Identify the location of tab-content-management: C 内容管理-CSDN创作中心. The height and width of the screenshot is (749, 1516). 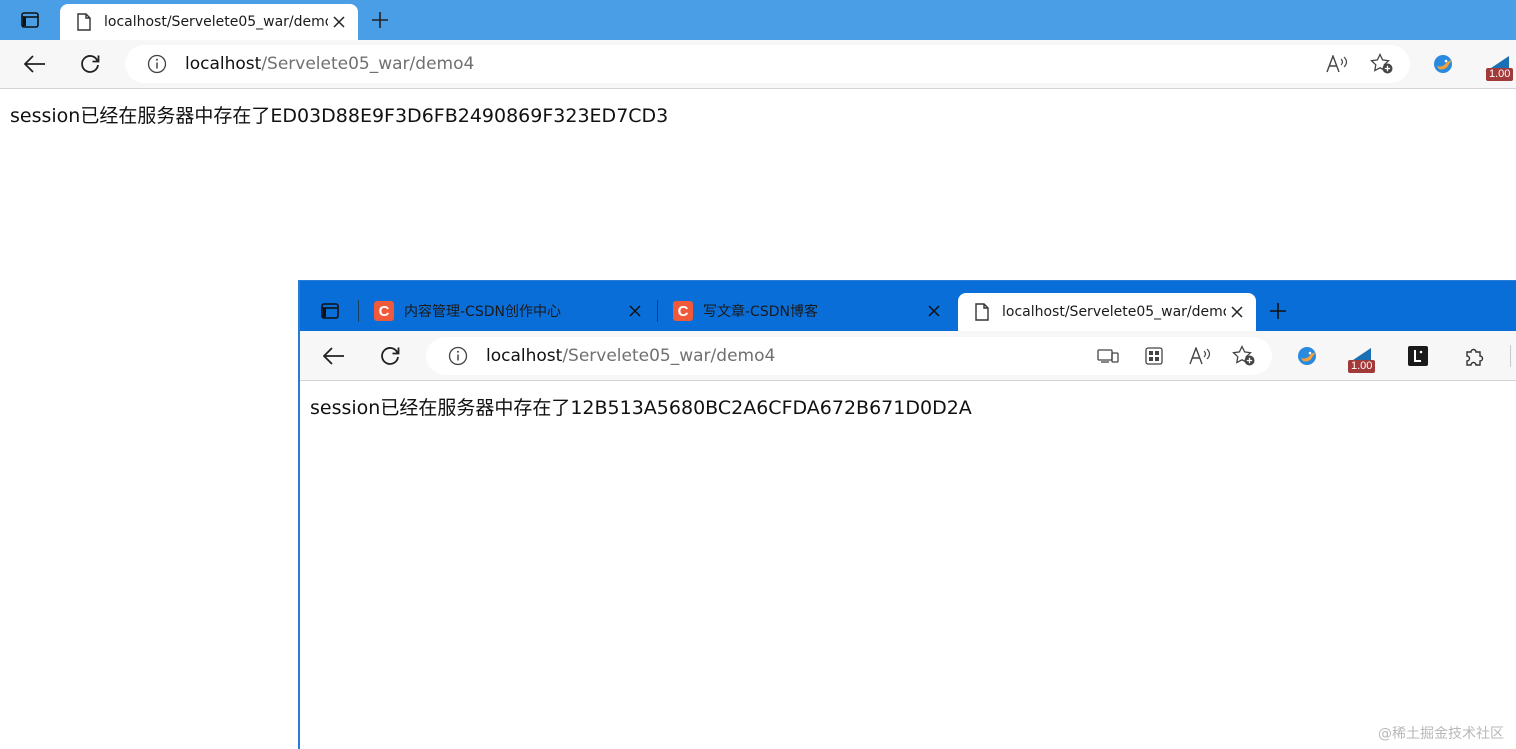
(507, 311).